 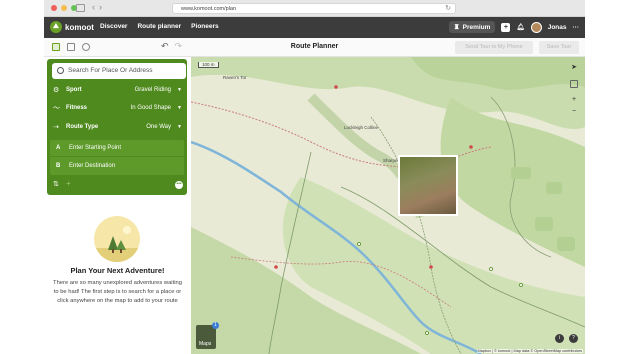 I want to click on sport-label: Sport, so click(x=74, y=90).